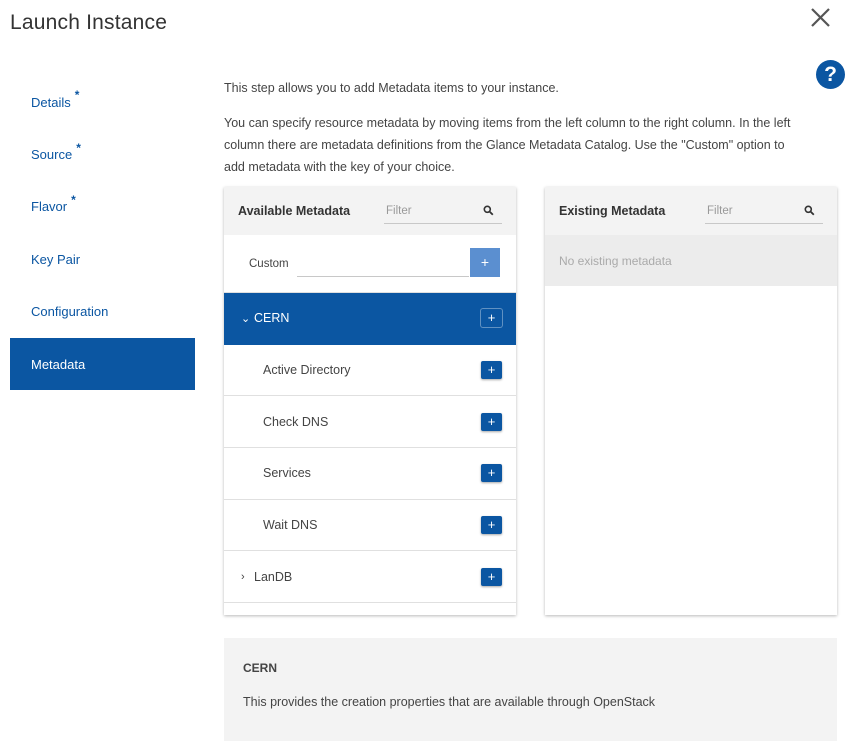  Describe the element at coordinates (49, 207) in the screenshot. I see `nav-item-label: Flavor` at that location.